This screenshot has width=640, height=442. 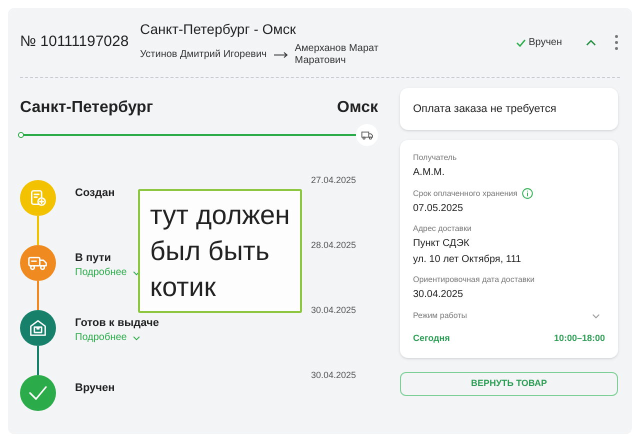 What do you see at coordinates (86, 108) in the screenshot?
I see `origin-city: Санкт-Петербург` at bounding box center [86, 108].